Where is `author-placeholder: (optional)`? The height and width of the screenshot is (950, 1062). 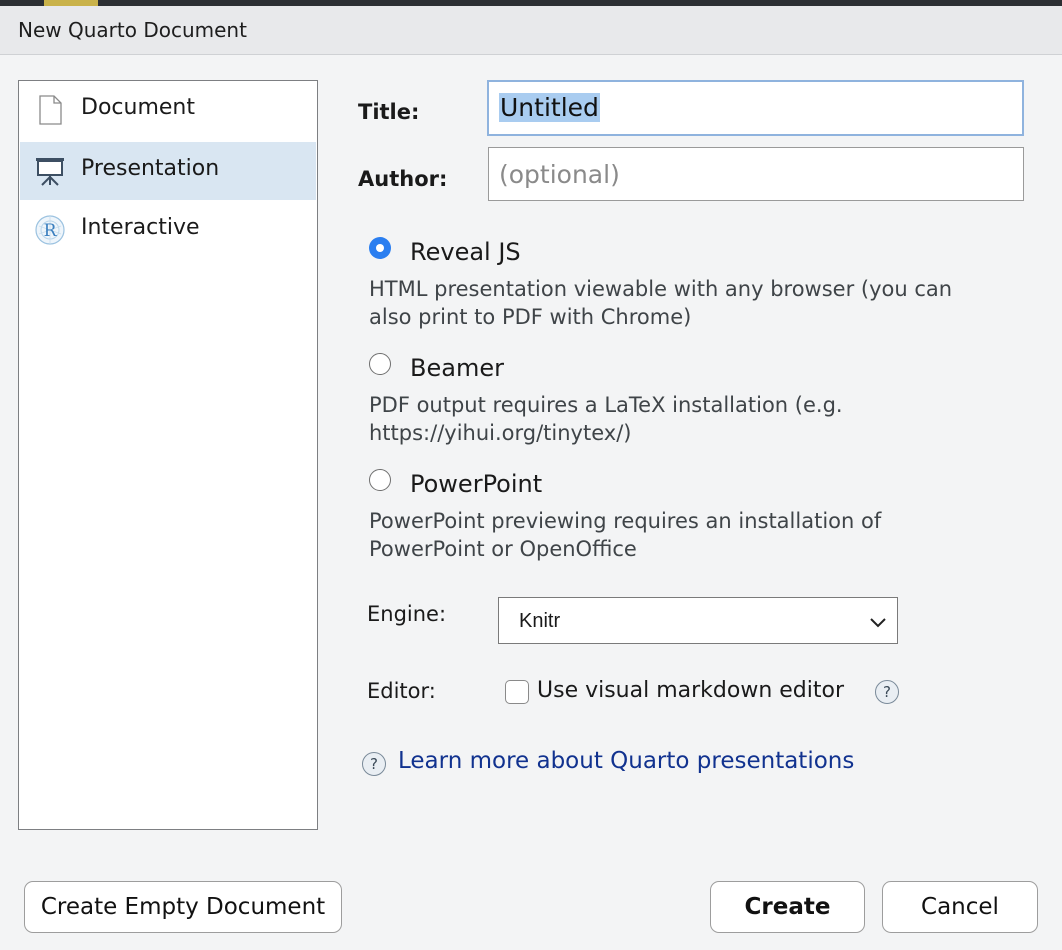
author-placeholder: (optional) is located at coordinates (559, 174).